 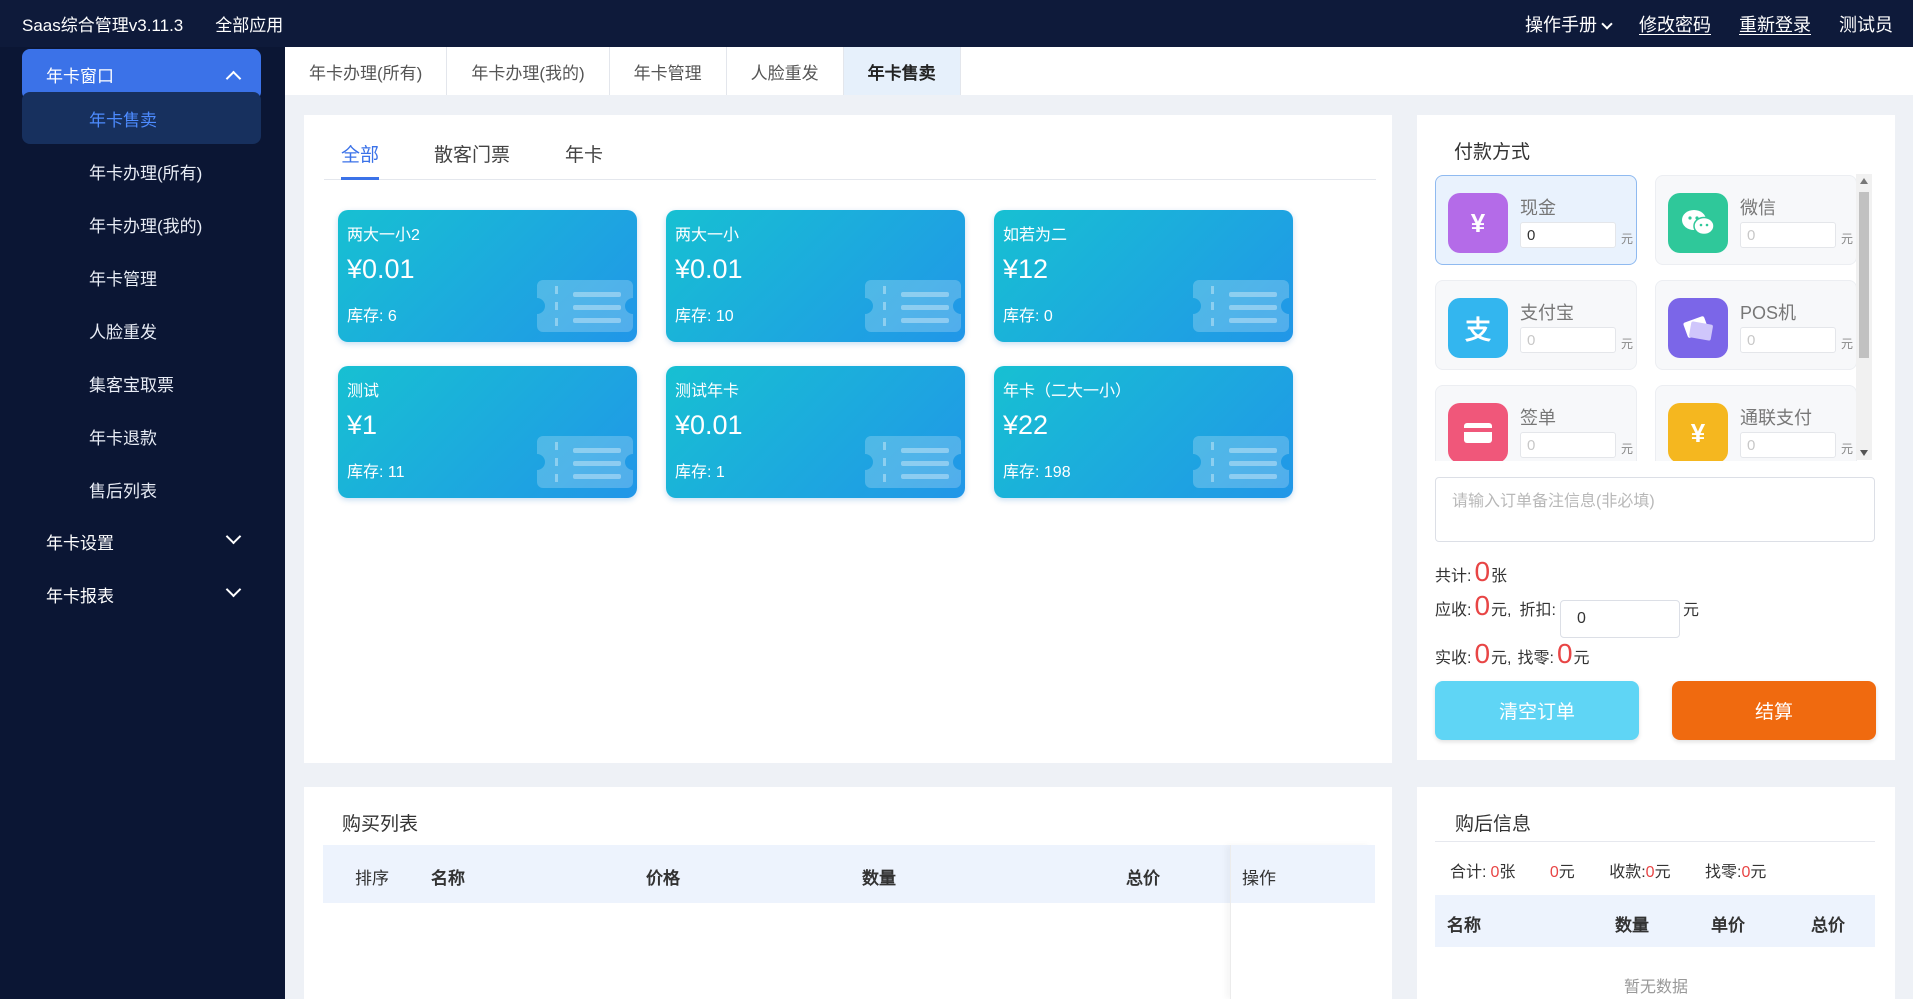 What do you see at coordinates (1788, 340) in the screenshot?
I see `pos-amount-input` at bounding box center [1788, 340].